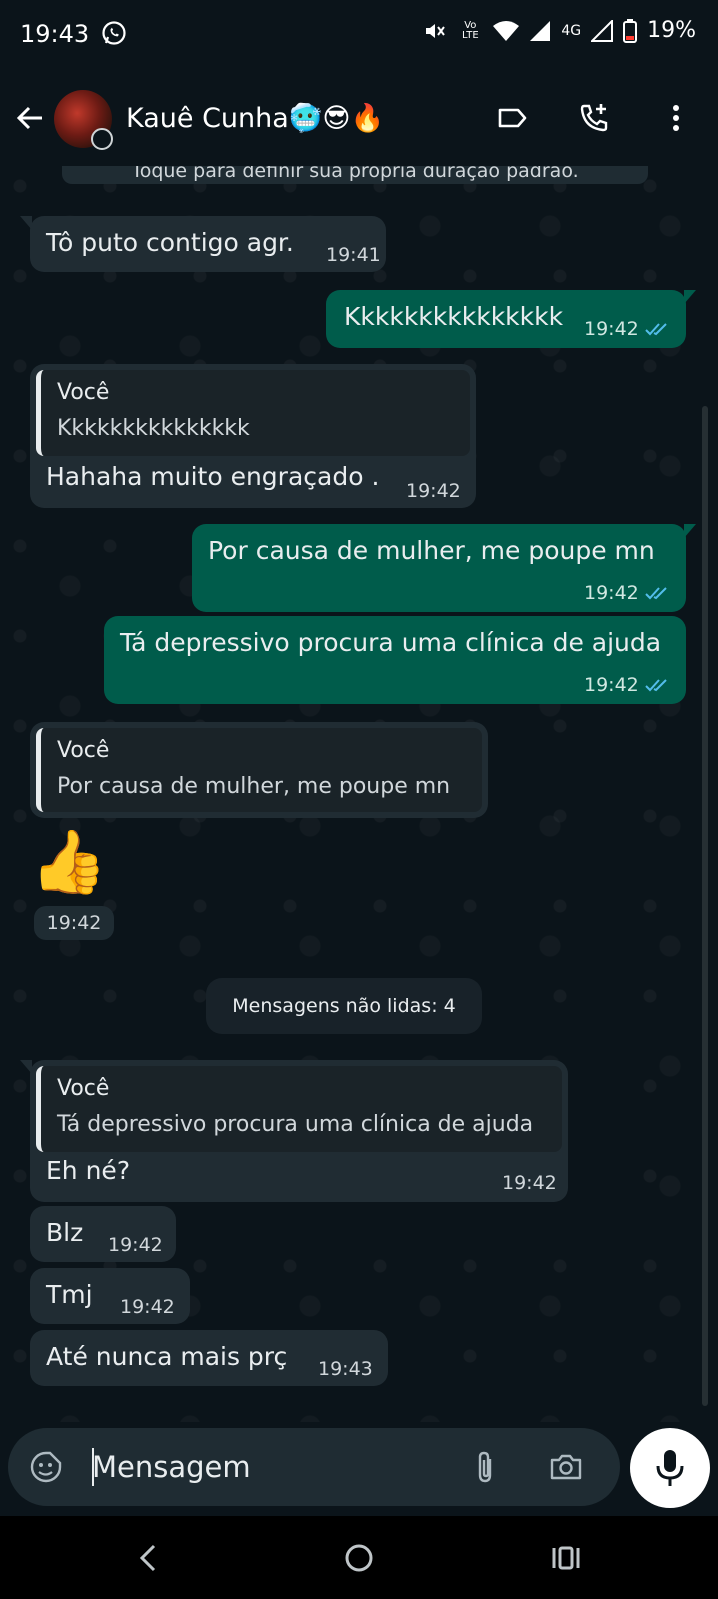  Describe the element at coordinates (431, 550) in the screenshot. I see `message-text: Por causa de mulher, me poupe mn` at that location.